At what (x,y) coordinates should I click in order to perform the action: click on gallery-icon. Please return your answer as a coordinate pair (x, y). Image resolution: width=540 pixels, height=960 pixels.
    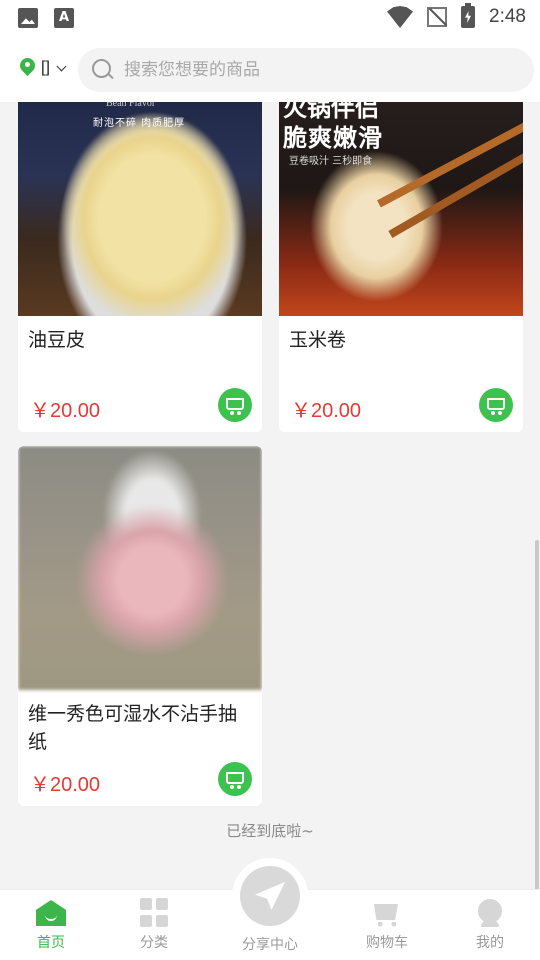
    Looking at the image, I should click on (28, 18).